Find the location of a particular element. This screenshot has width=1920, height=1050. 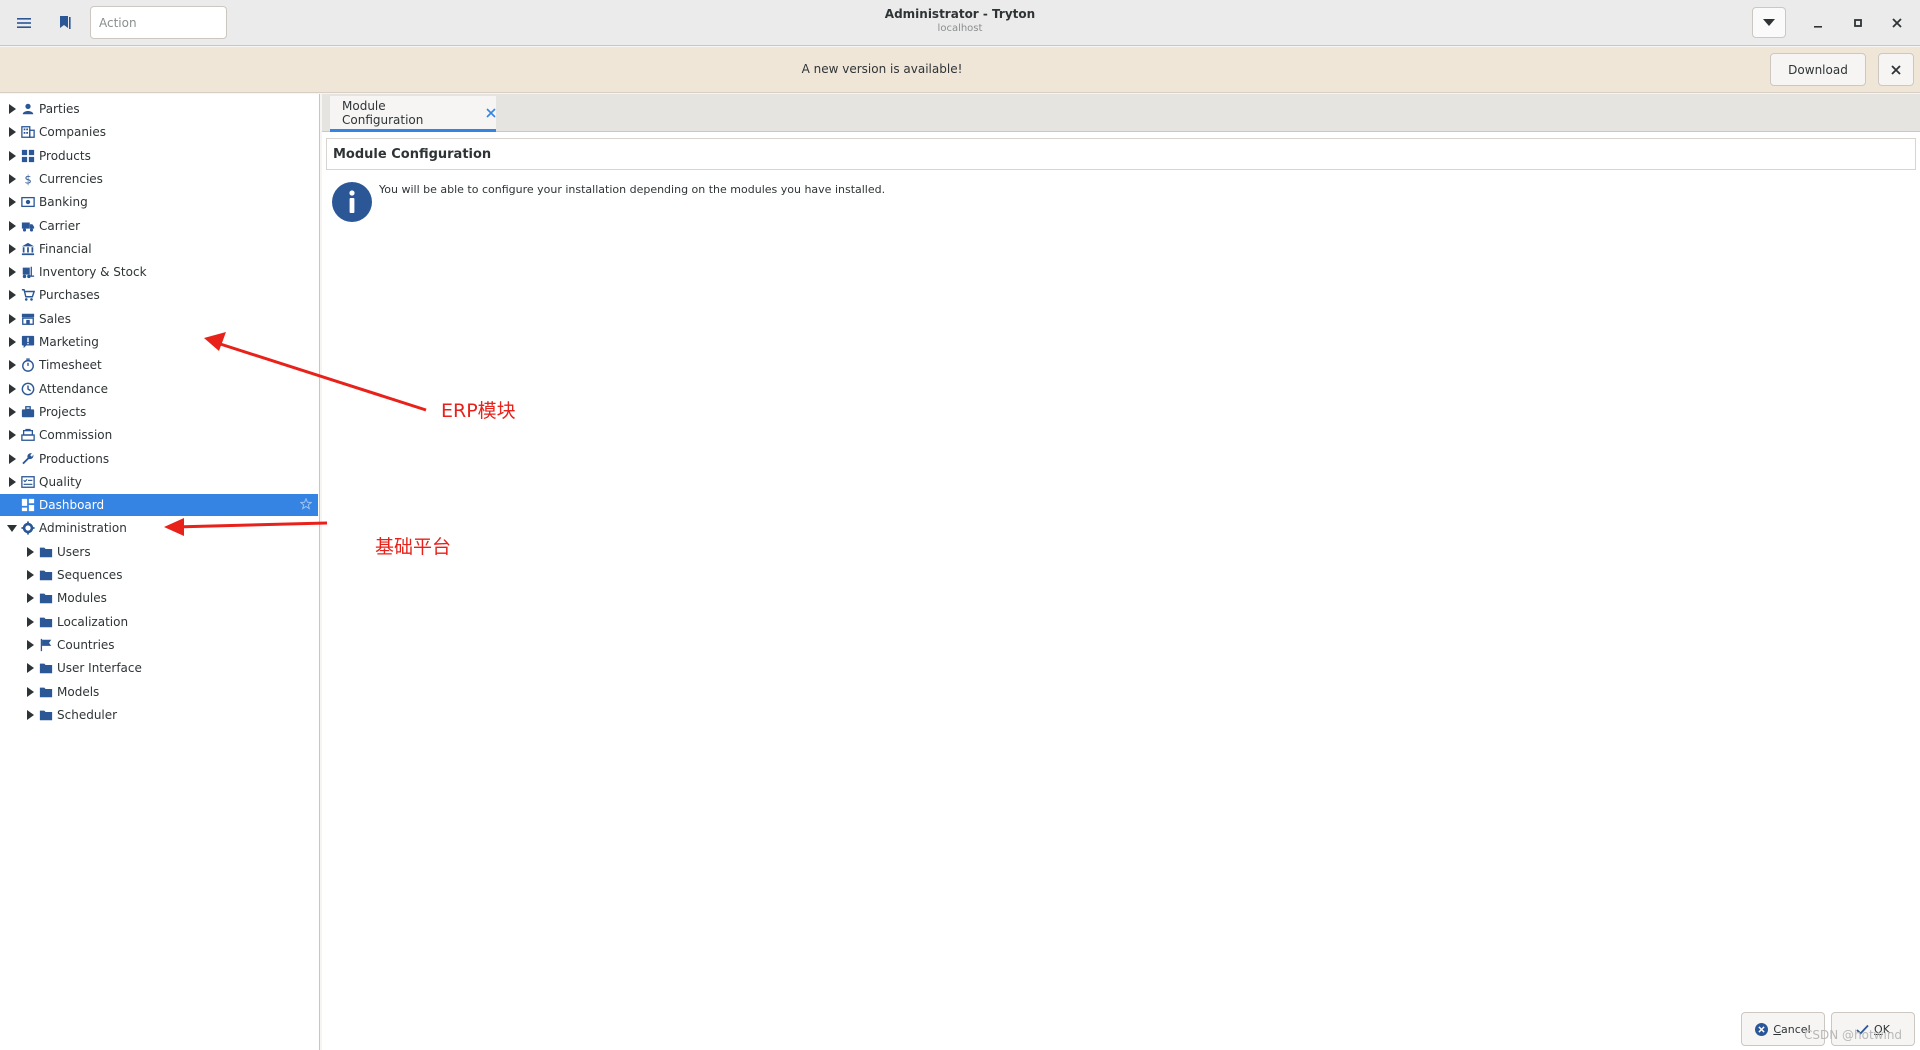

building-icon is located at coordinates (28, 132).